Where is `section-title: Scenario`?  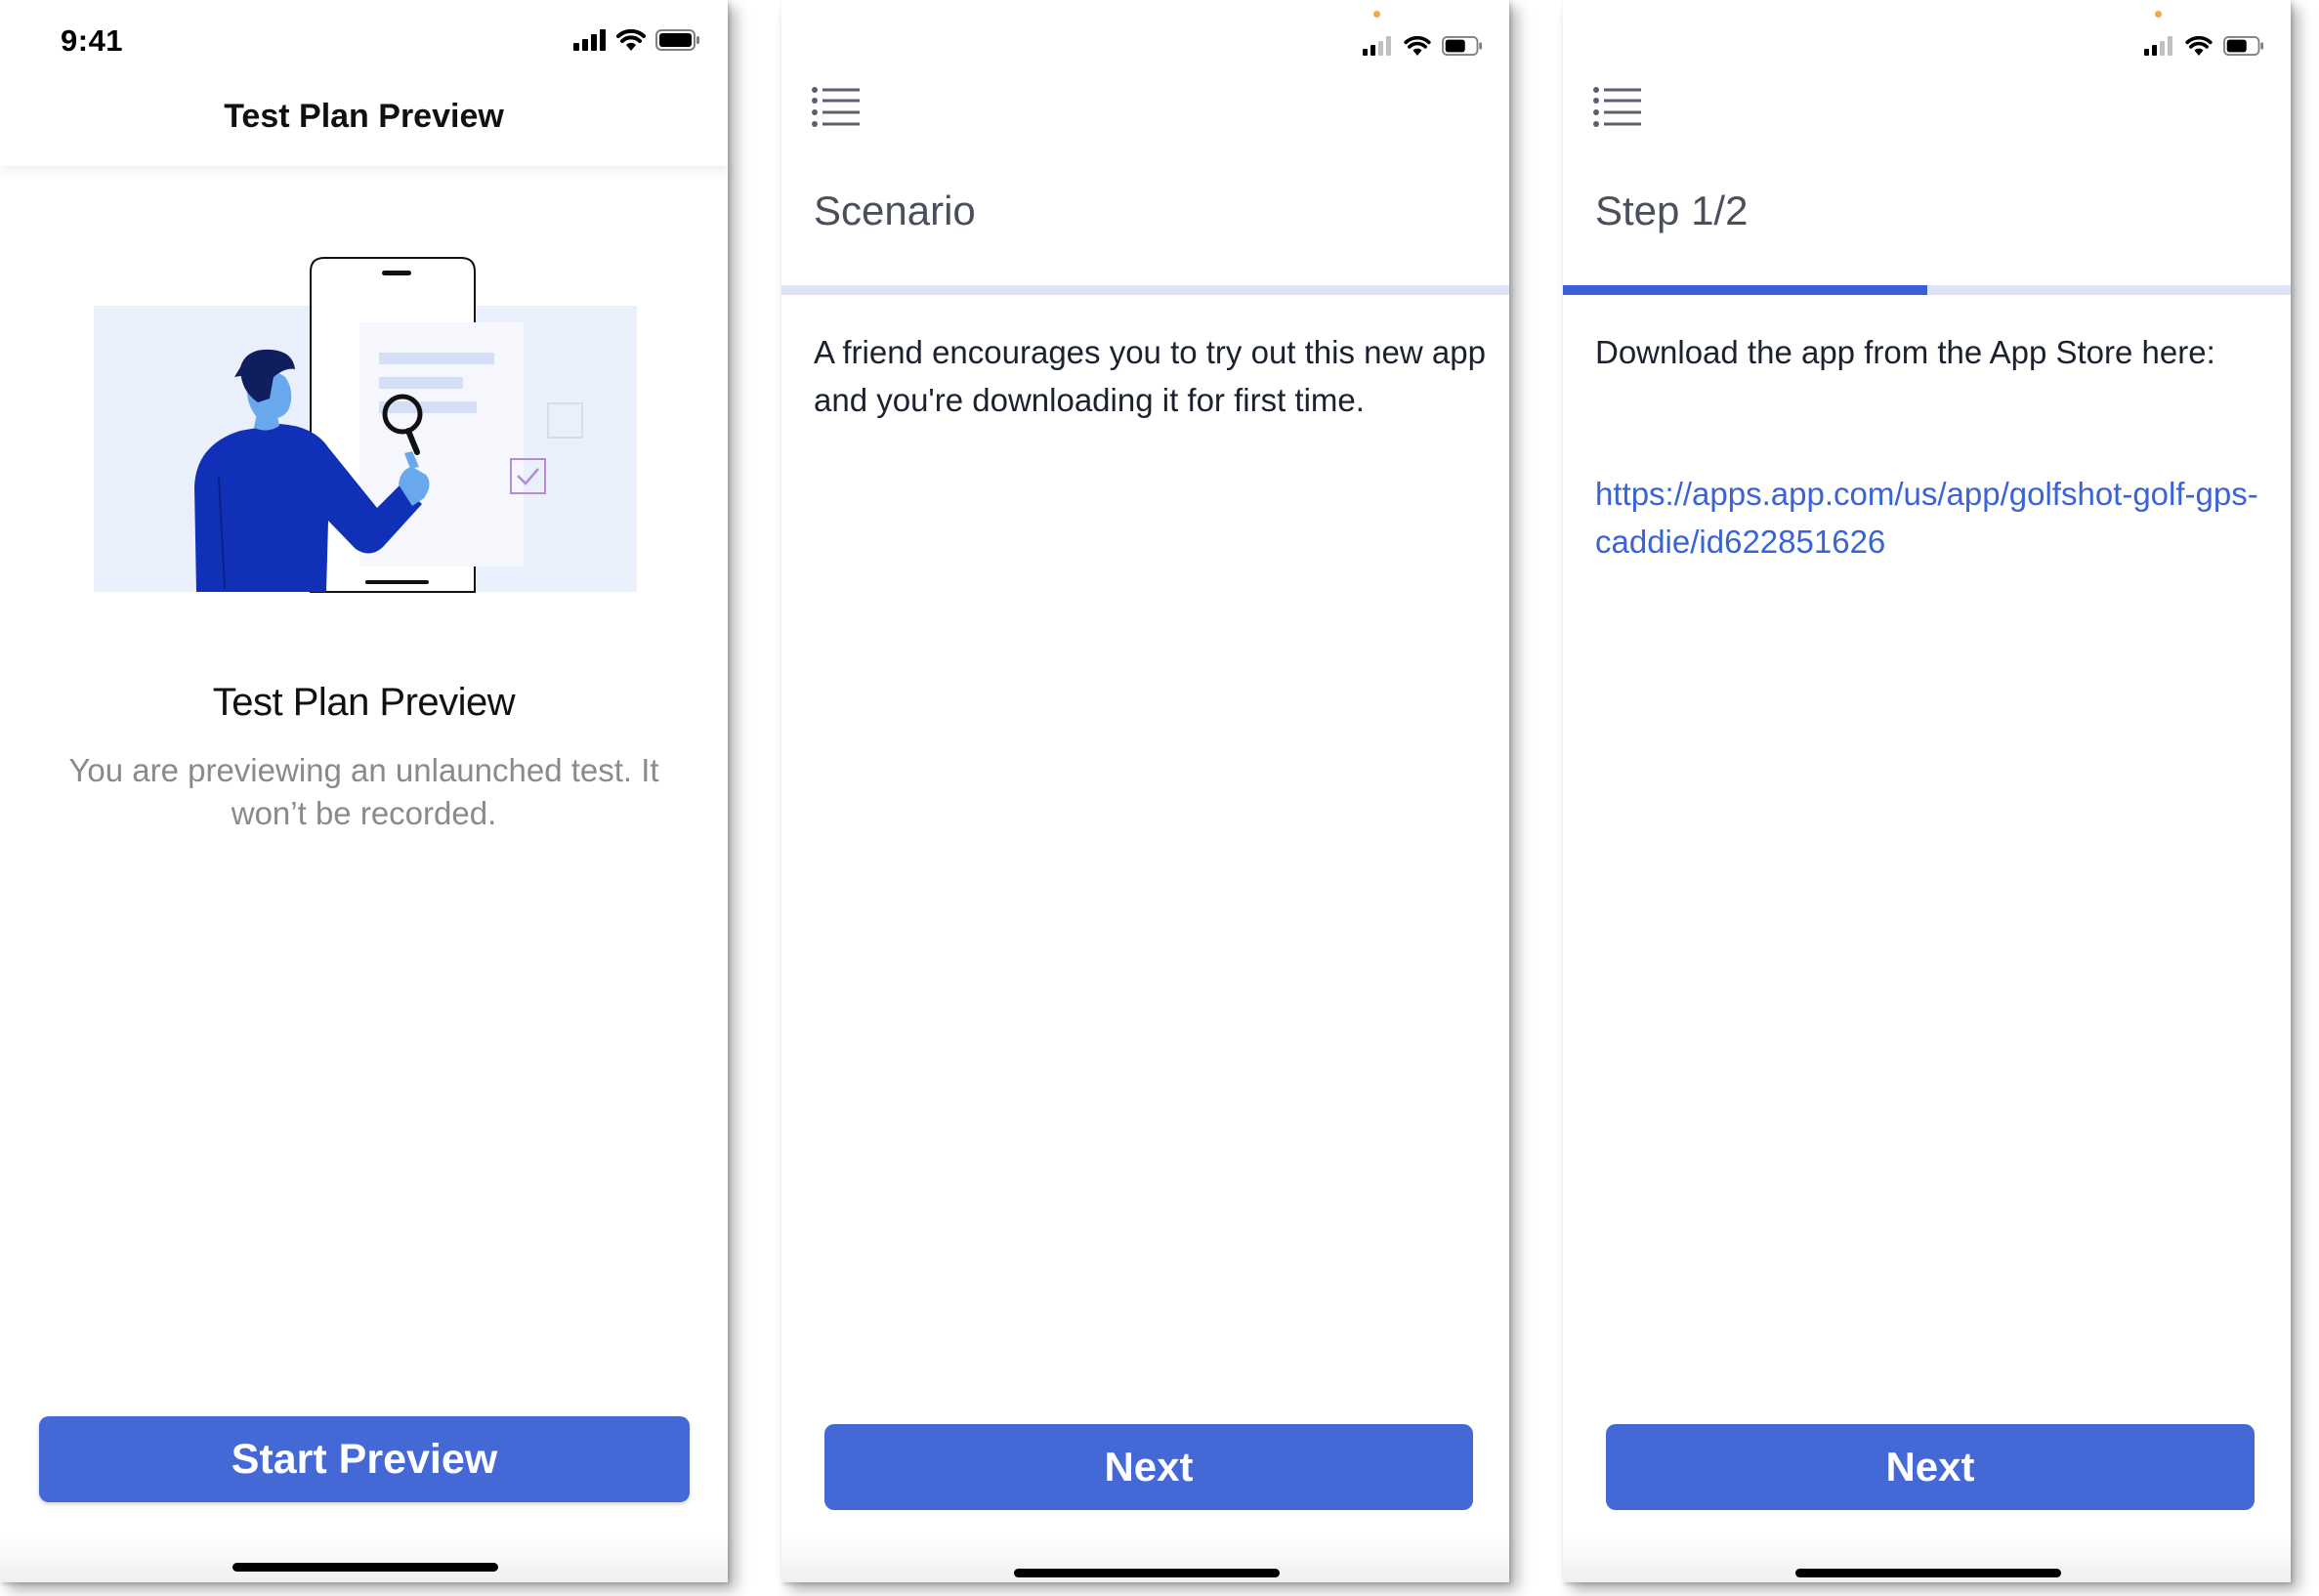 section-title: Scenario is located at coordinates (895, 210).